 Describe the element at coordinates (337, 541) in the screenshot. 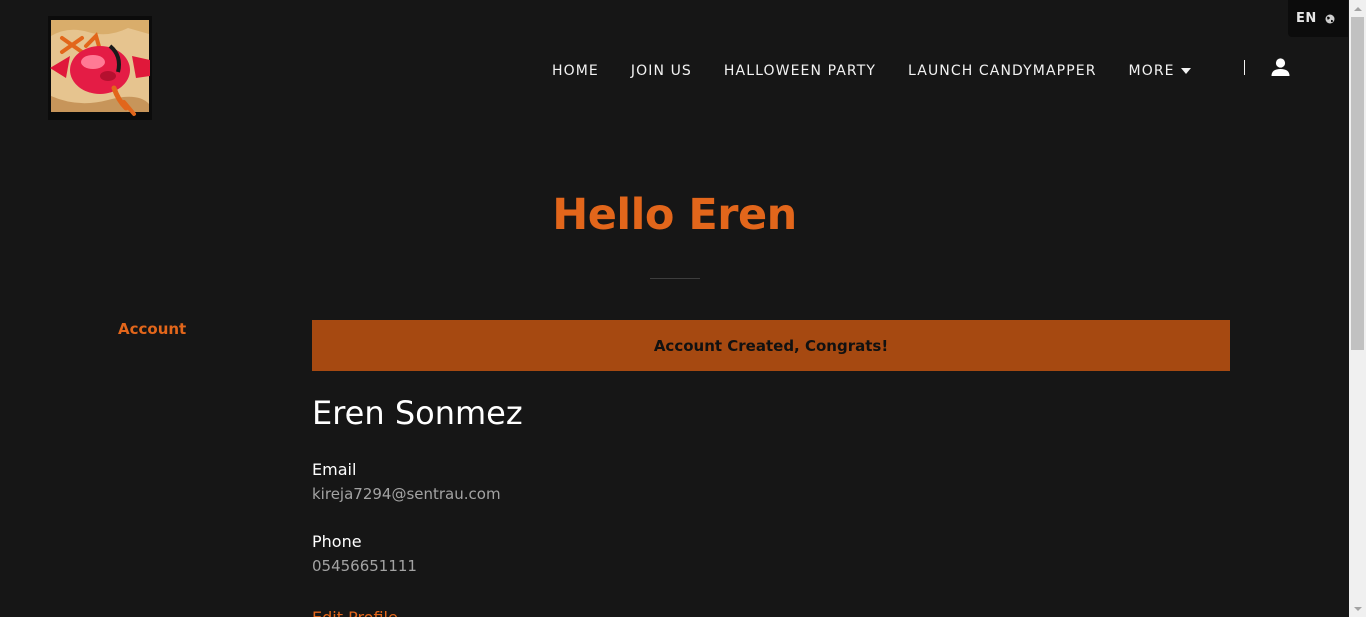

I see `phone-label: Phone` at that location.